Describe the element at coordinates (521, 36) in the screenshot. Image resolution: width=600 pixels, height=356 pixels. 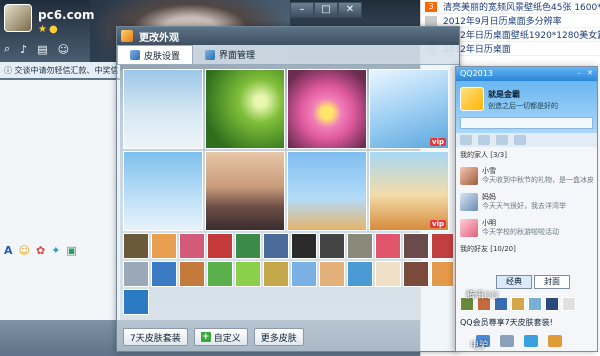
I see `list-item-text: 2012年日历桌面壁纸1920*1280美女篇` at that location.